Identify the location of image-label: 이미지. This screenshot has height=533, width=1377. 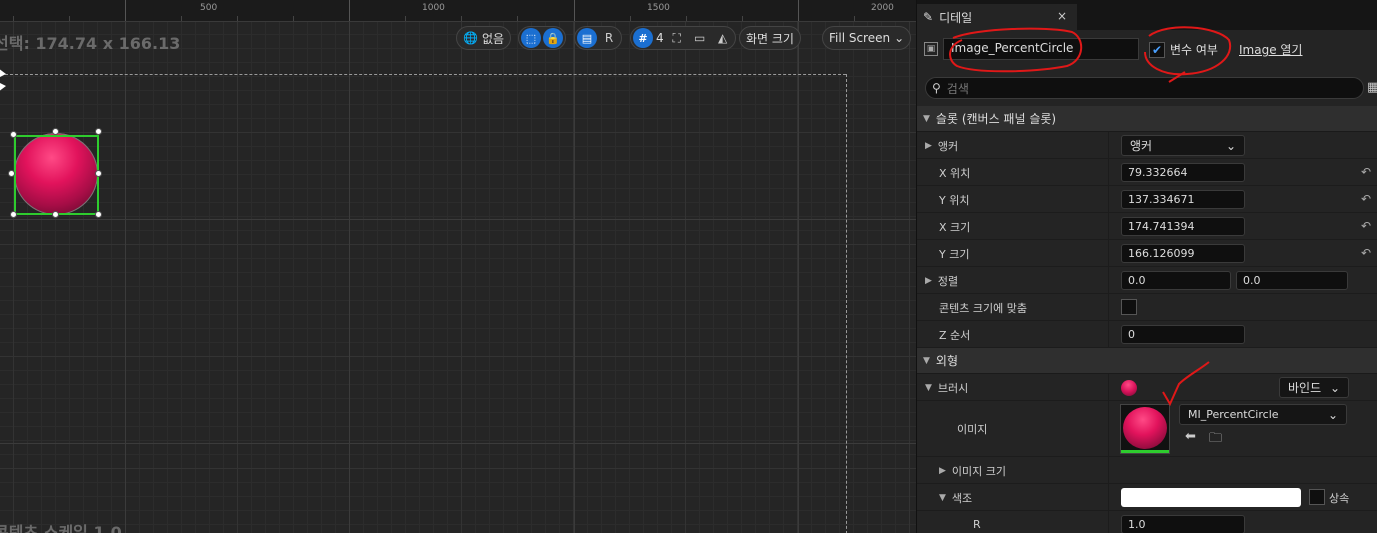
(972, 429).